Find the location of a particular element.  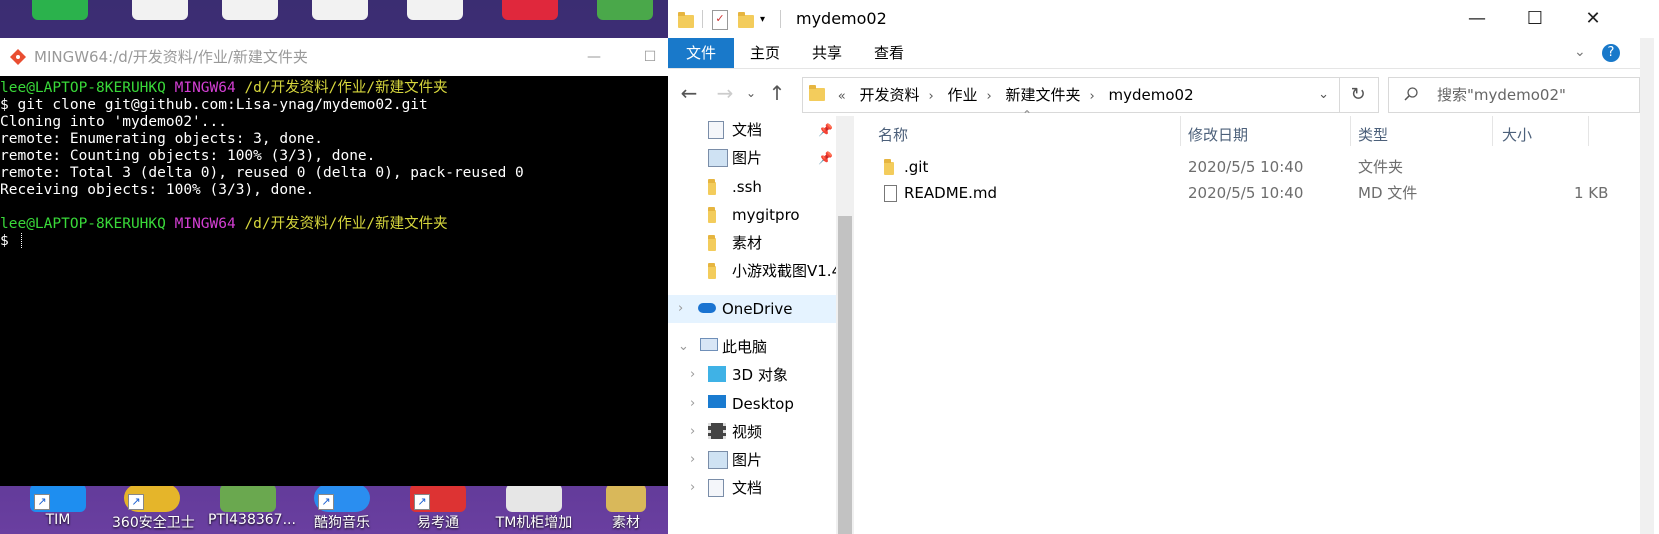

terminal-titlebar: MINGW64:/d/开发资料/作业/新建文件夹 — ☐ is located at coordinates (334, 57).